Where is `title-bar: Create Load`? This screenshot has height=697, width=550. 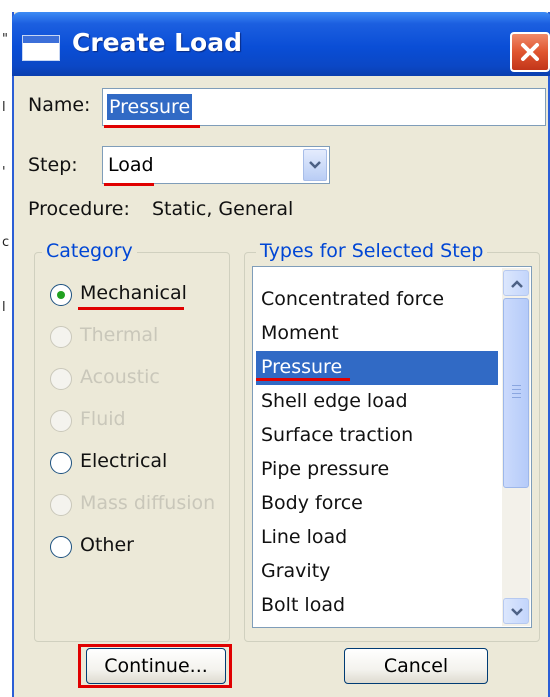
title-bar: Create Load is located at coordinates (281, 44).